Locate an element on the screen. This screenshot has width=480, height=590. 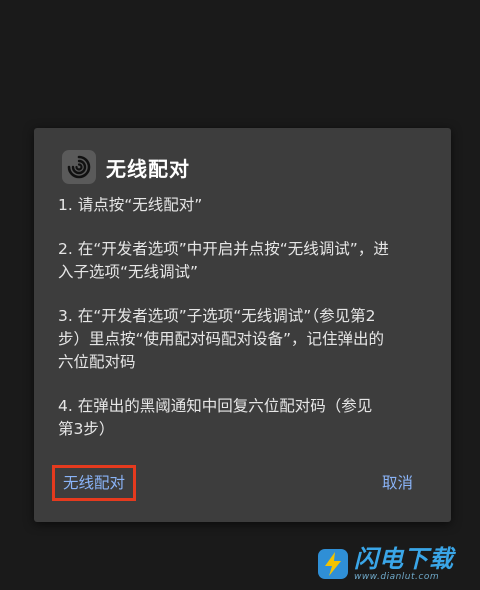
watermark-site-name: 闪电下载 is located at coordinates (404, 559).